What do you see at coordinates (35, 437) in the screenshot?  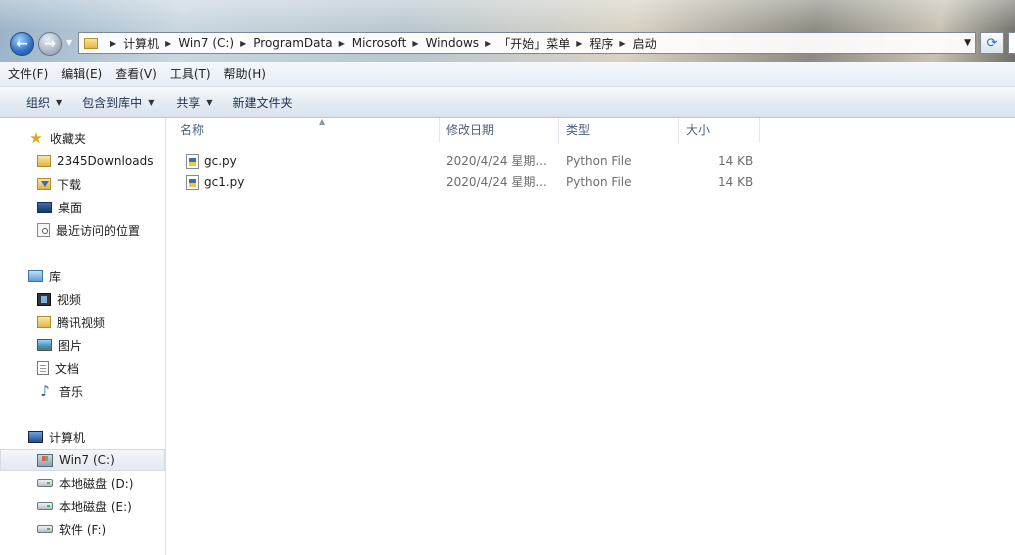 I see `computer-icon` at bounding box center [35, 437].